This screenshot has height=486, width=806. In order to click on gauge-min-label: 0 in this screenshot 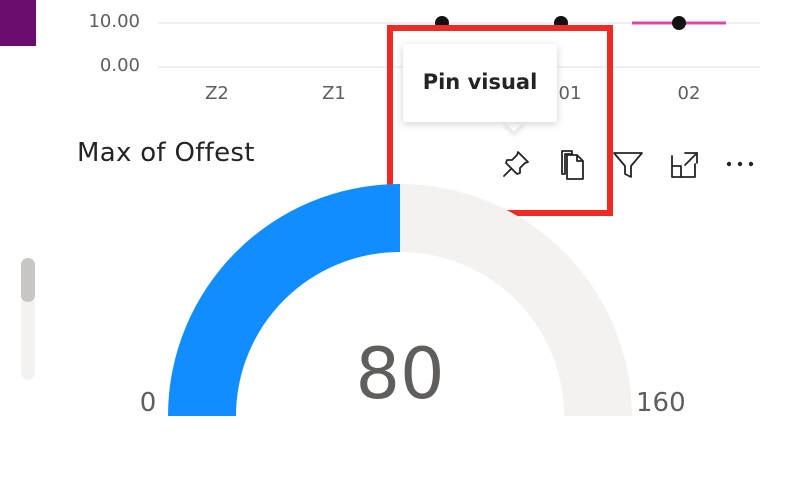, I will do `click(148, 403)`.